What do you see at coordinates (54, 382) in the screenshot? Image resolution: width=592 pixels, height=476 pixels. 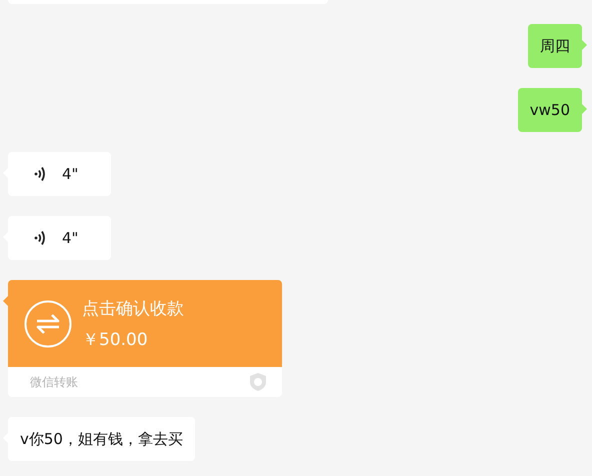 I see `transfer-label: 微信转账` at bounding box center [54, 382].